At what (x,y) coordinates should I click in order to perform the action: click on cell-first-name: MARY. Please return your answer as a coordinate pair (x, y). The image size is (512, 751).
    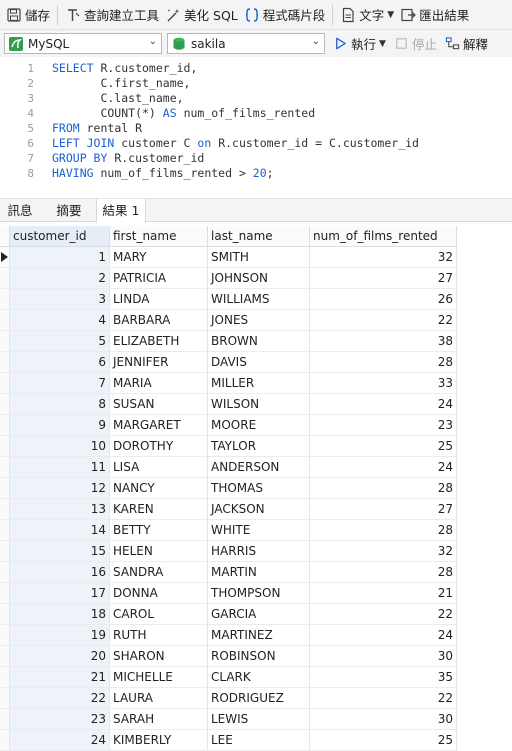
    Looking at the image, I should click on (159, 257).